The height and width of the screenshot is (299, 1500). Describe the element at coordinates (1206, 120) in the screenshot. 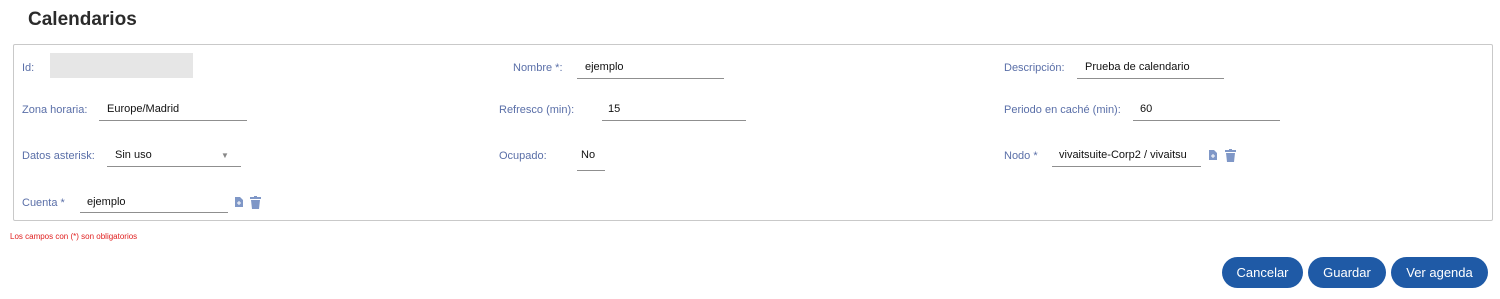

I see `periodo-cache-underline` at that location.